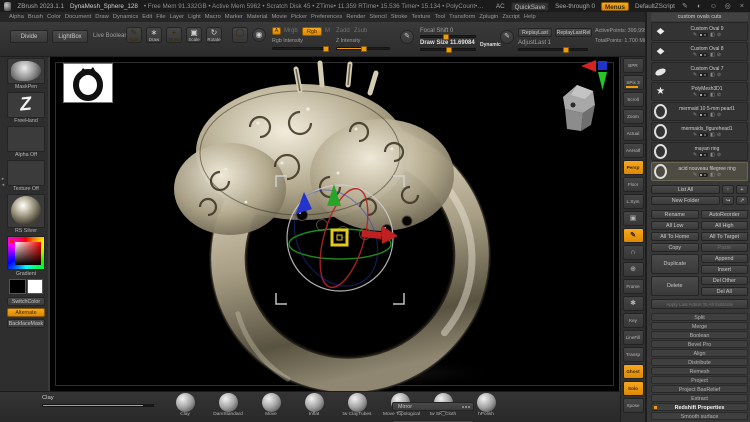 The height and width of the screenshot is (422, 750). Describe the element at coordinates (110, 36) in the screenshot. I see `live-boolean-toggle: Live Boolean` at that location.